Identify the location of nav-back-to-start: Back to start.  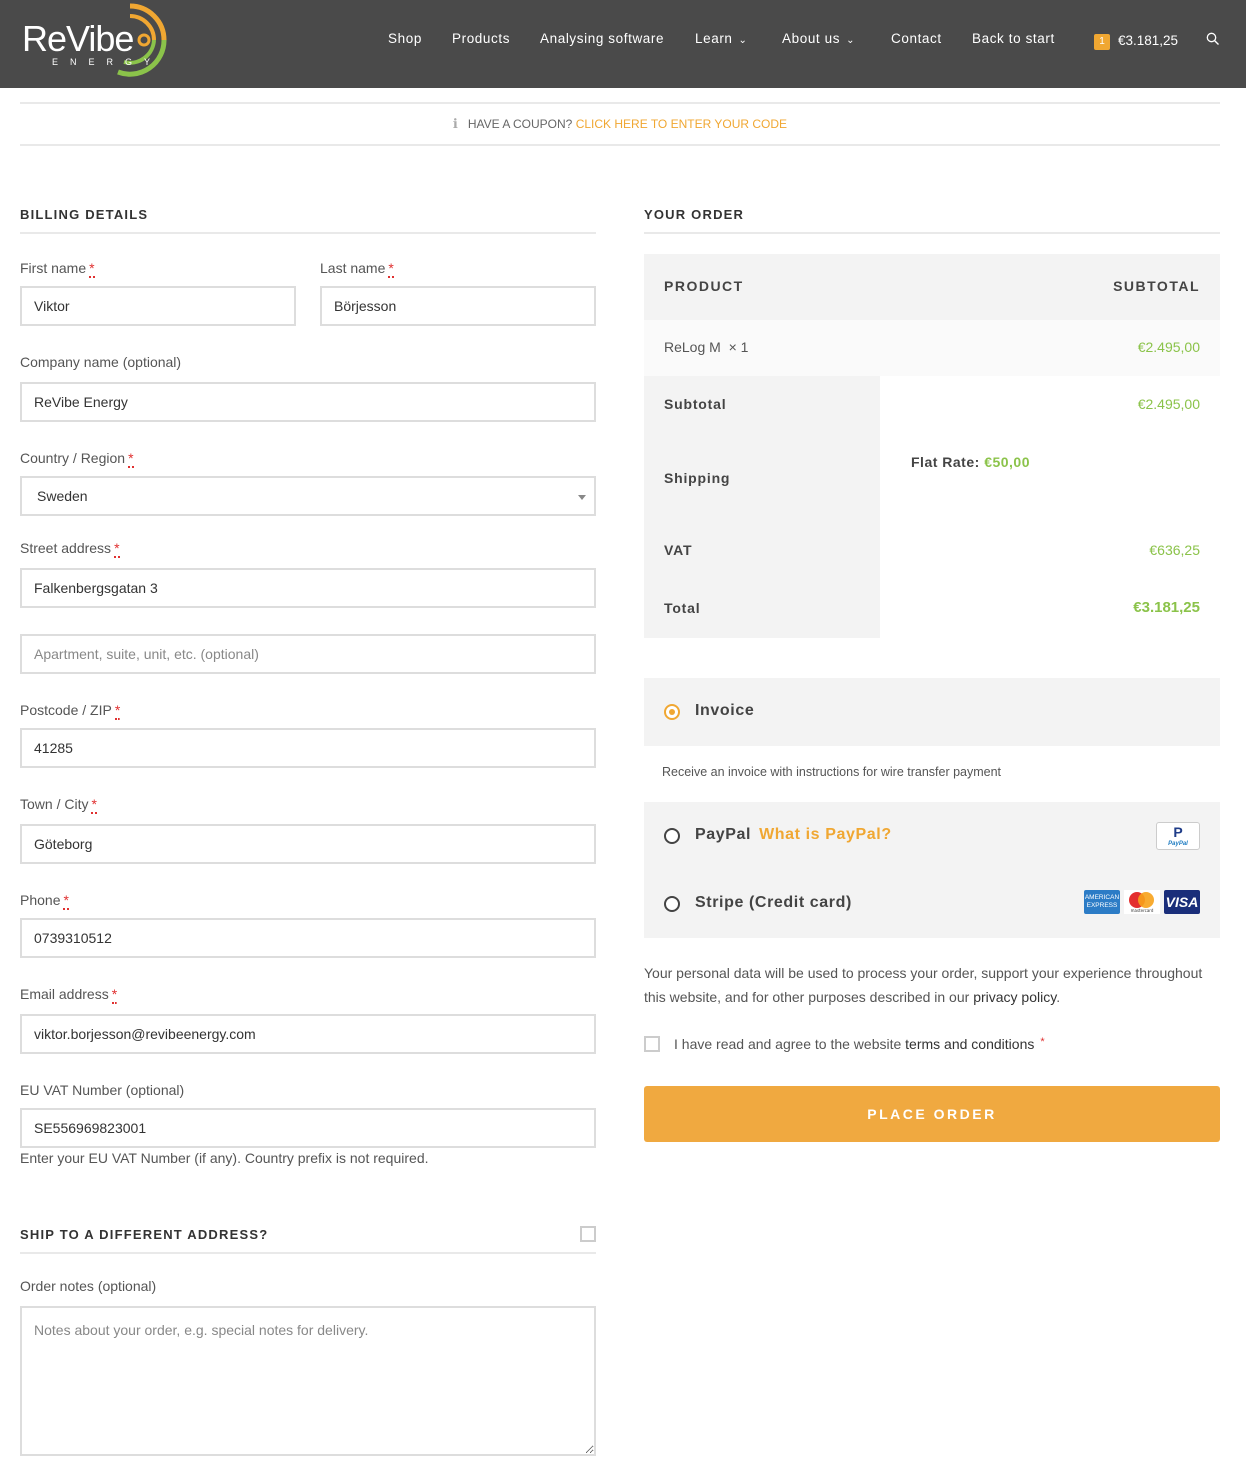
(1013, 38).